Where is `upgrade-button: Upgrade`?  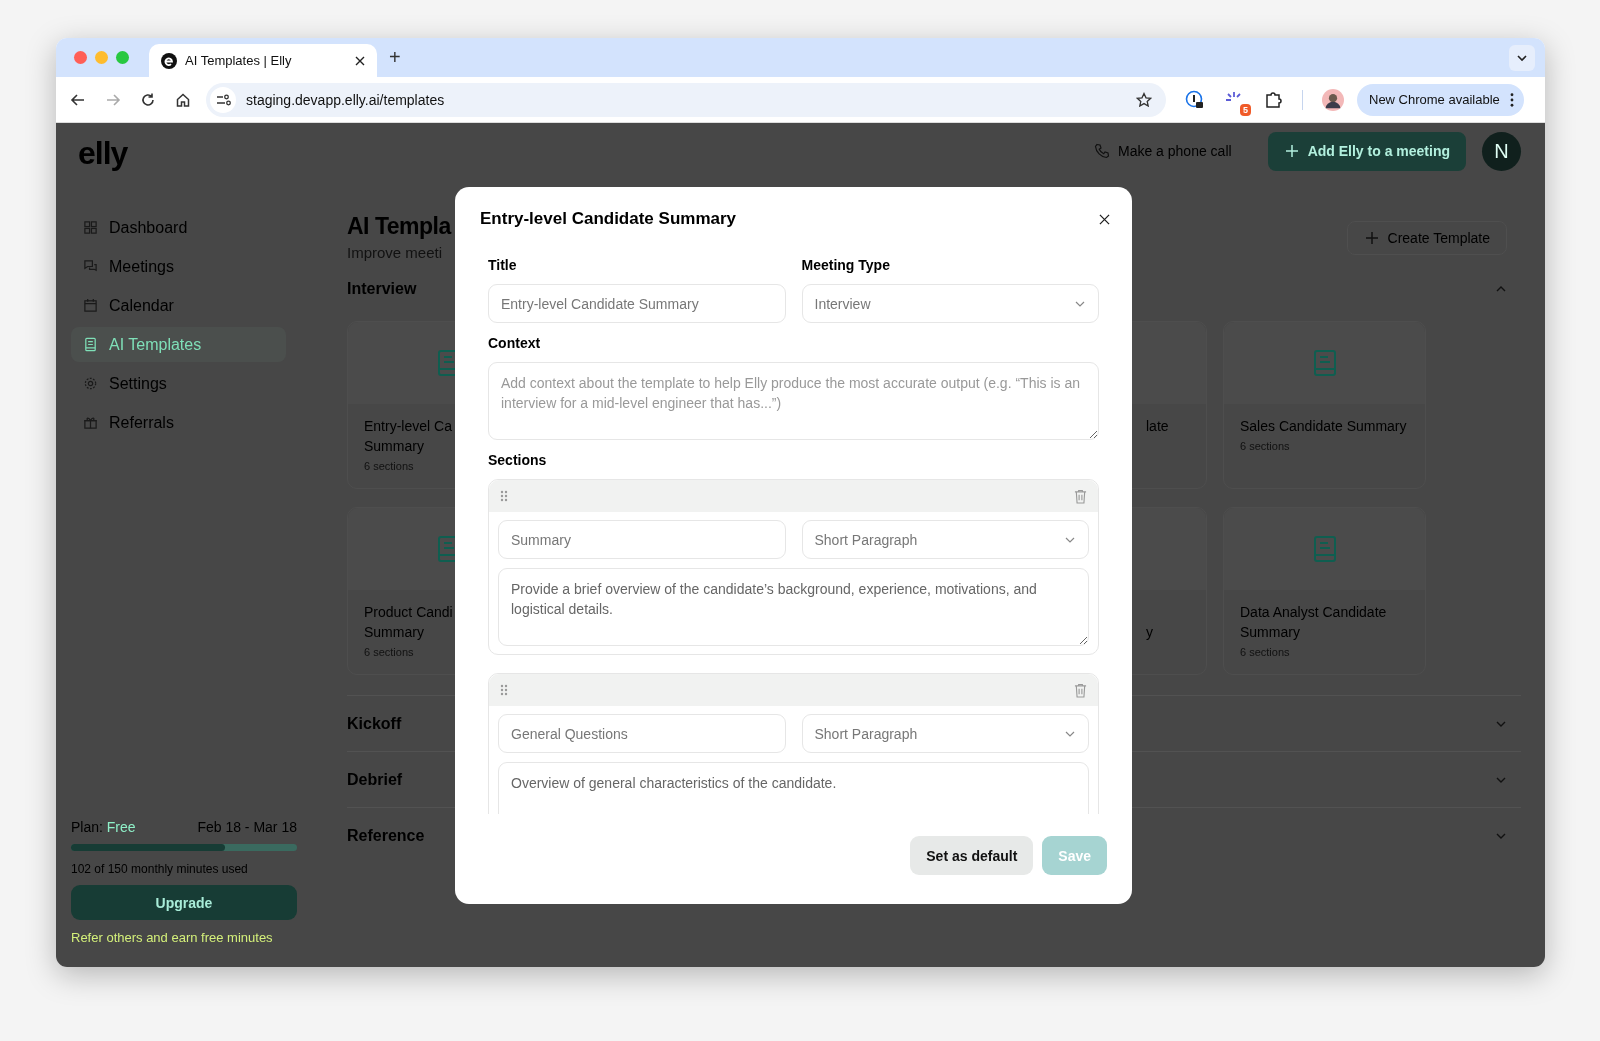 upgrade-button: Upgrade is located at coordinates (184, 902).